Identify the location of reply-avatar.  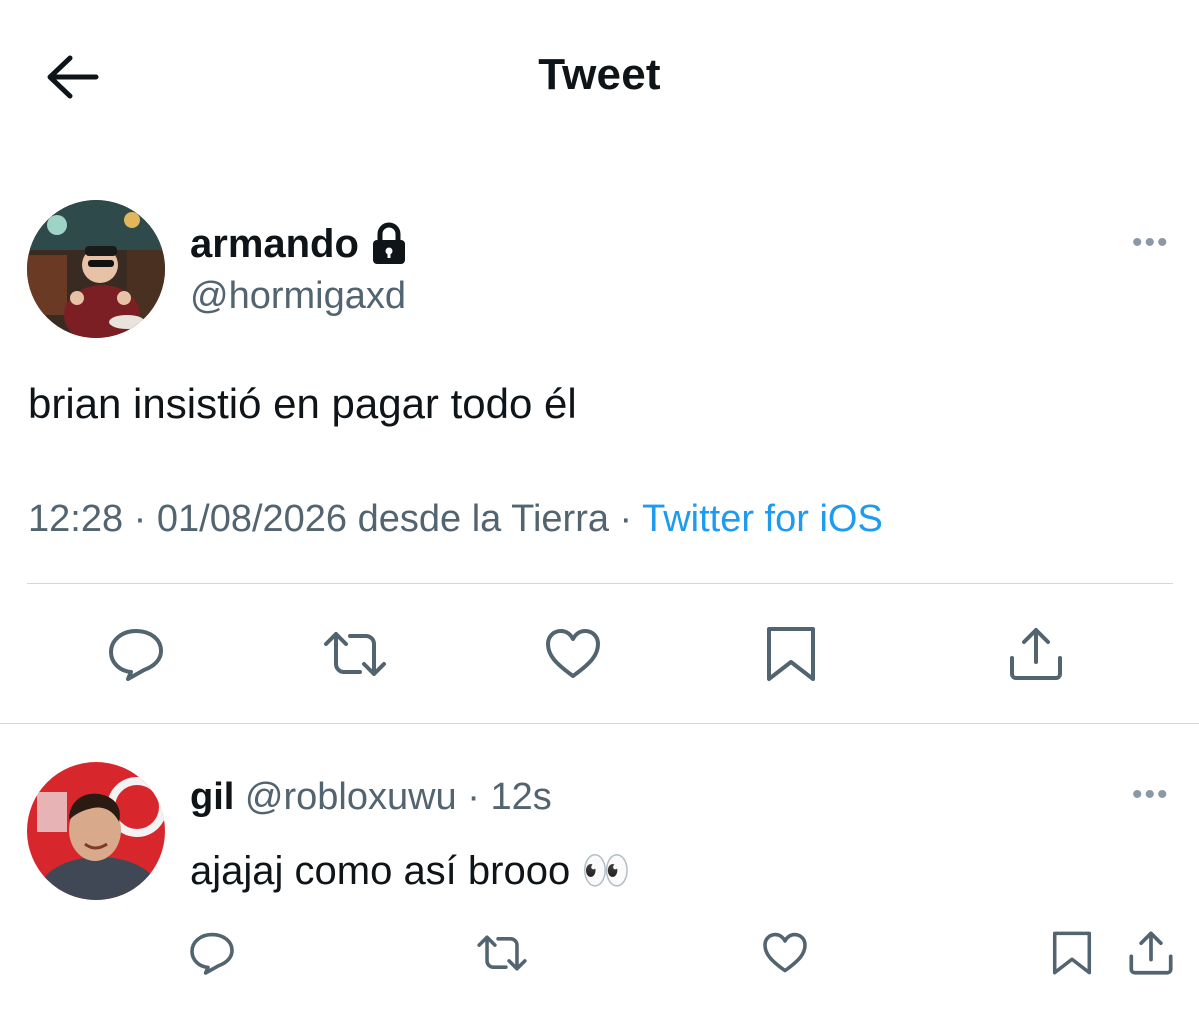
(96, 831).